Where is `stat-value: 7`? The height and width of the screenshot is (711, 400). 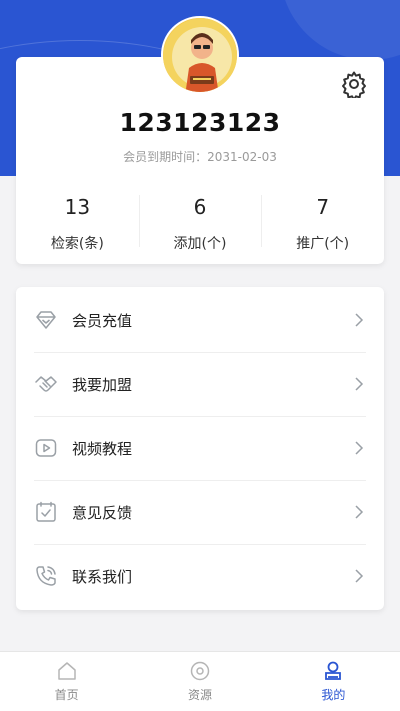 stat-value: 7 is located at coordinates (323, 207).